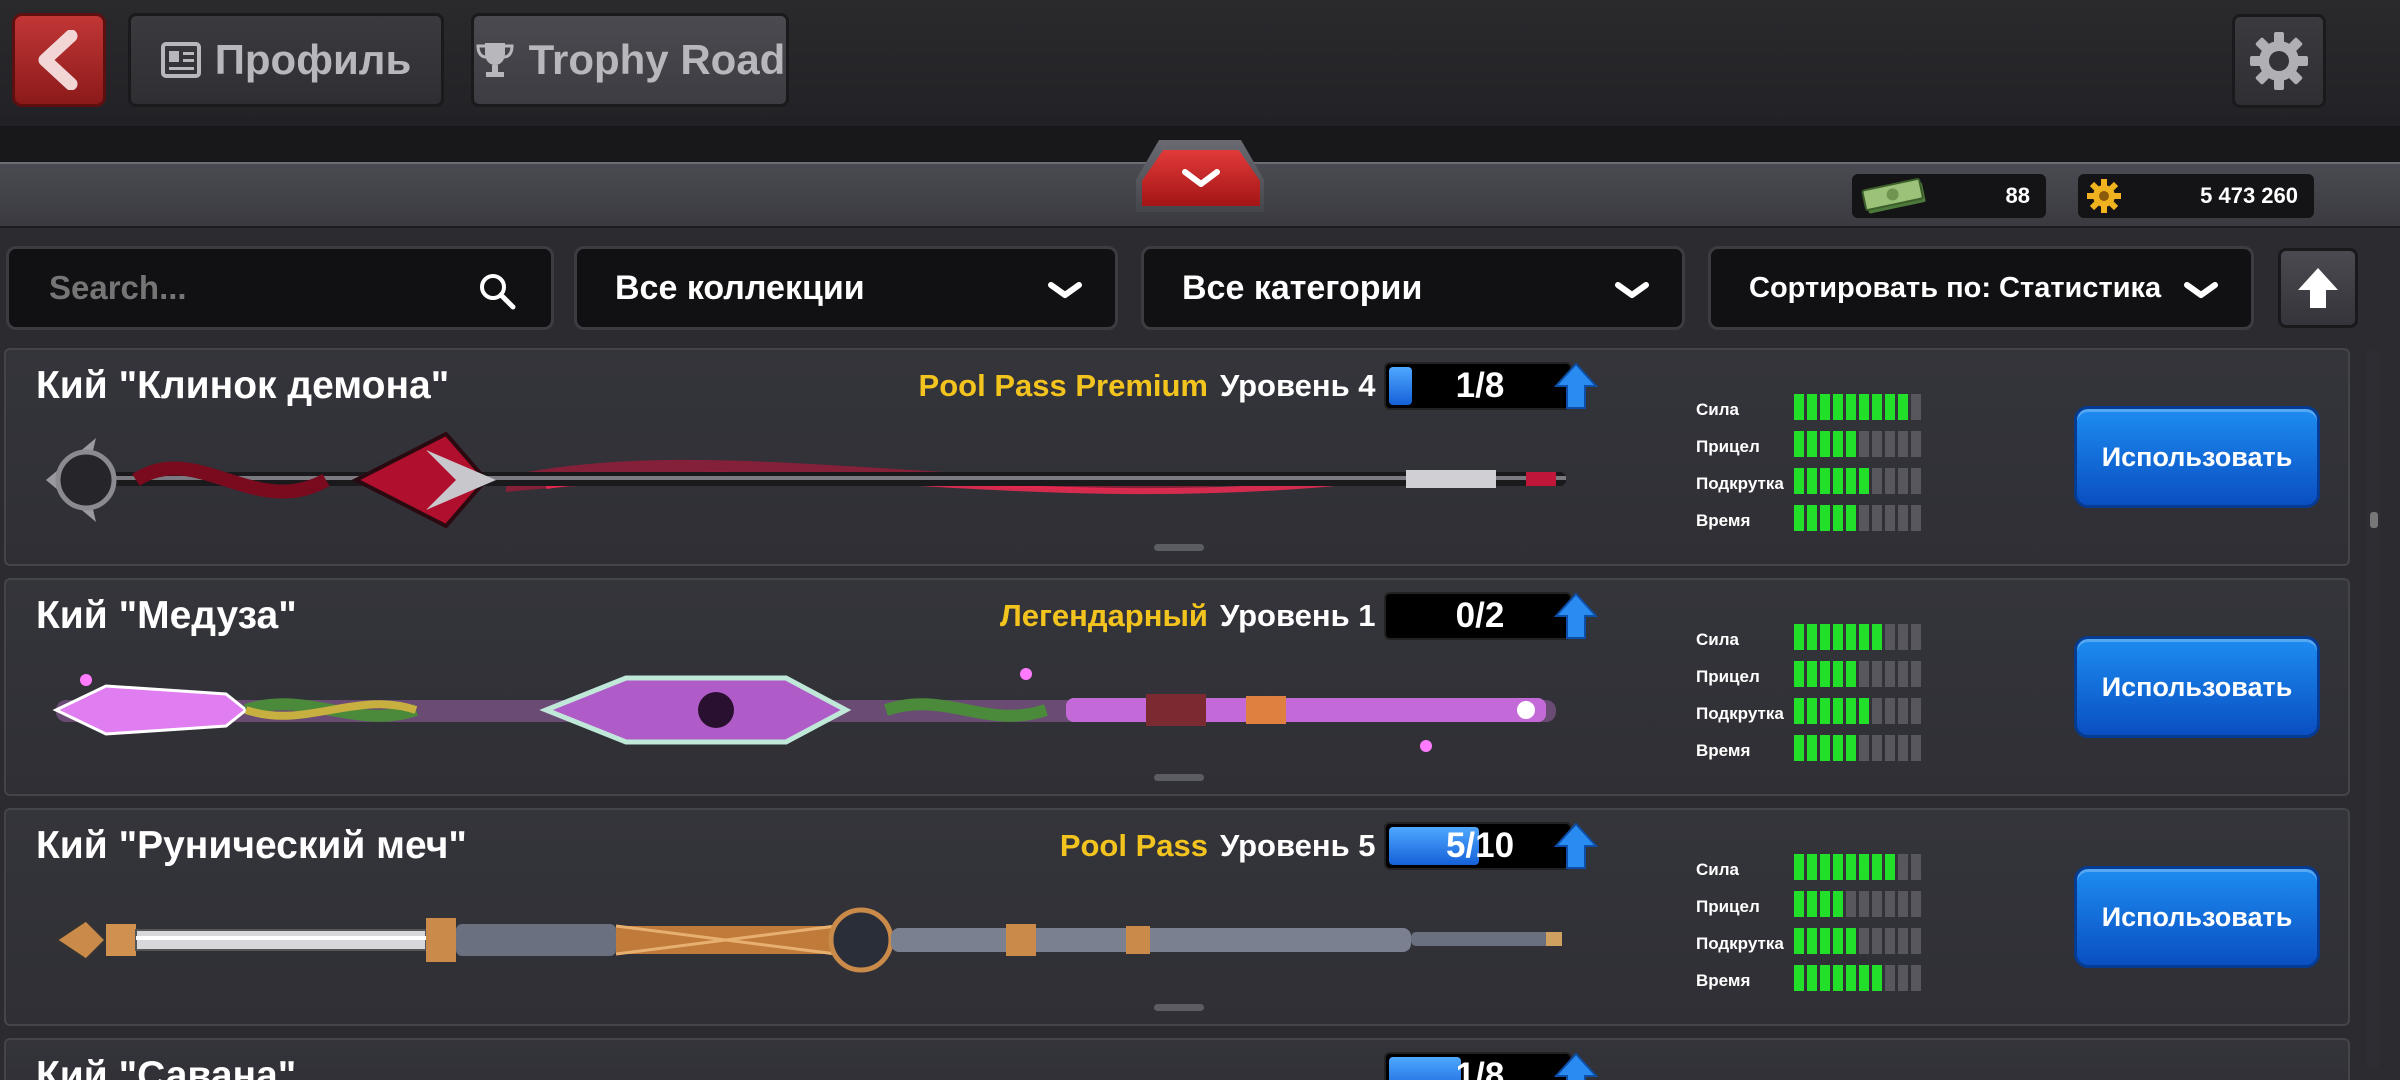 The height and width of the screenshot is (1080, 2400). Describe the element at coordinates (1298, 615) in the screenshot. I see `cue-level: Уровень 1` at that location.